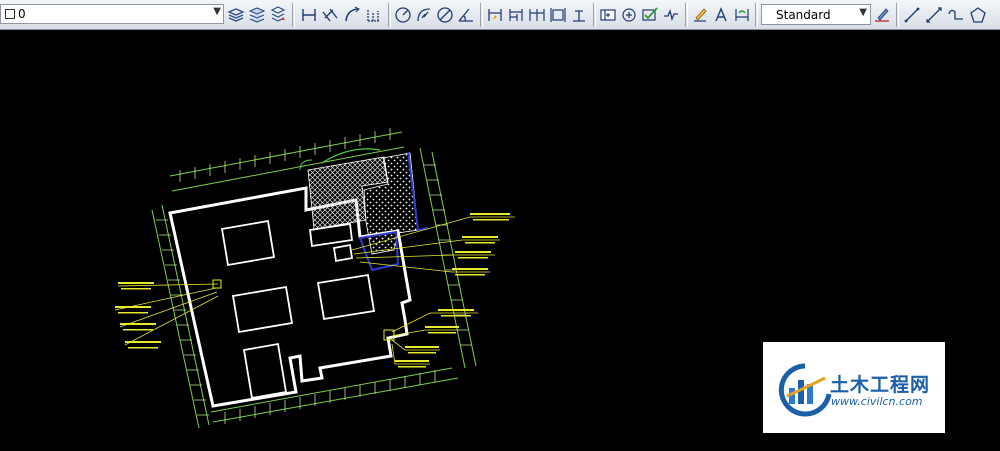 The height and width of the screenshot is (451, 1000). What do you see at coordinates (629, 15) in the screenshot?
I see `center-mark-icon` at bounding box center [629, 15].